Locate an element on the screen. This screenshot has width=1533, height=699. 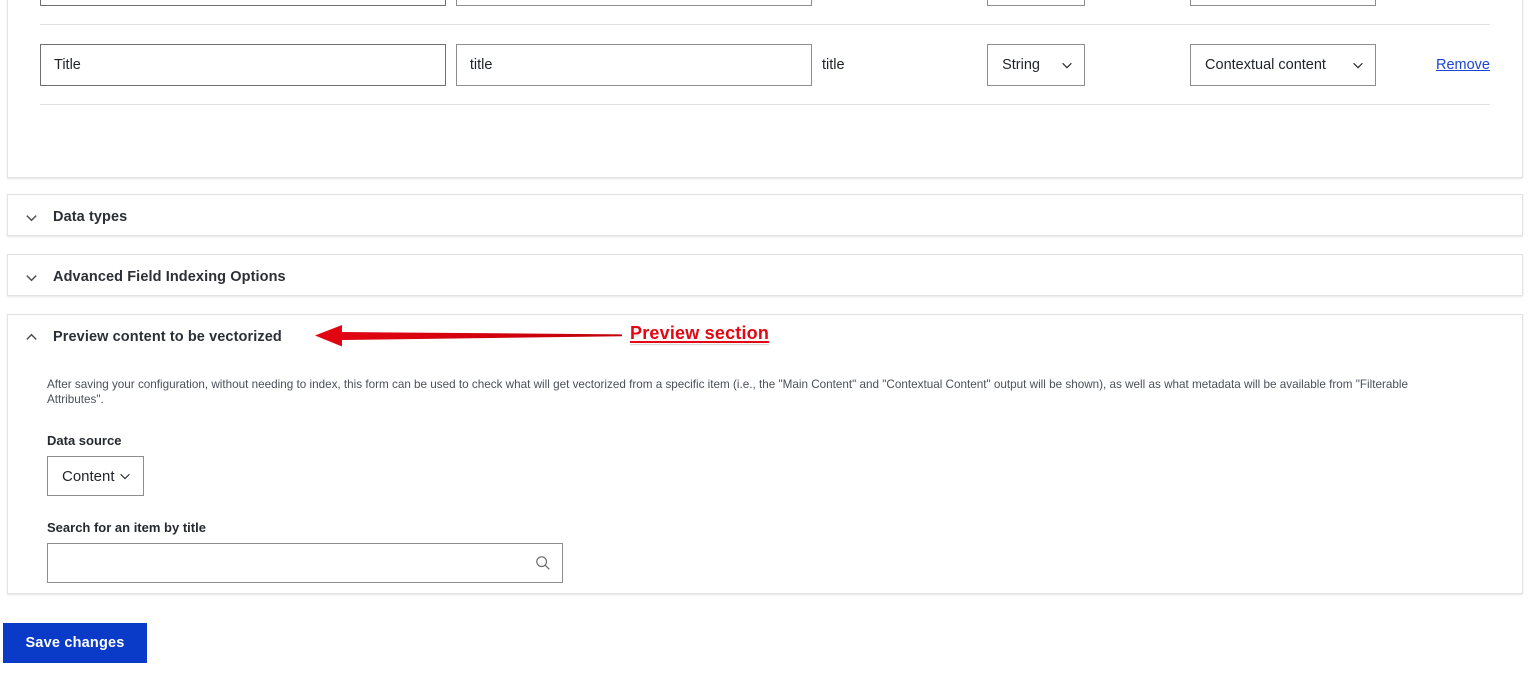
section-header-advanced-indexing: Advanced Field Indexing Options is located at coordinates (765, 277).